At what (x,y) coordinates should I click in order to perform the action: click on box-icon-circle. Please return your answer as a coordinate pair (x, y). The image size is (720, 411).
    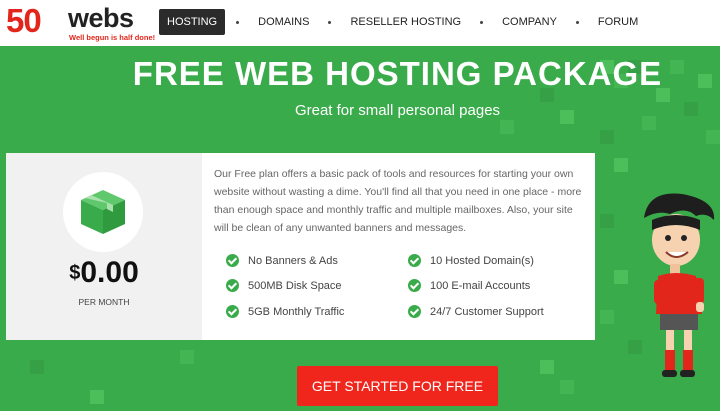
    Looking at the image, I should click on (103, 212).